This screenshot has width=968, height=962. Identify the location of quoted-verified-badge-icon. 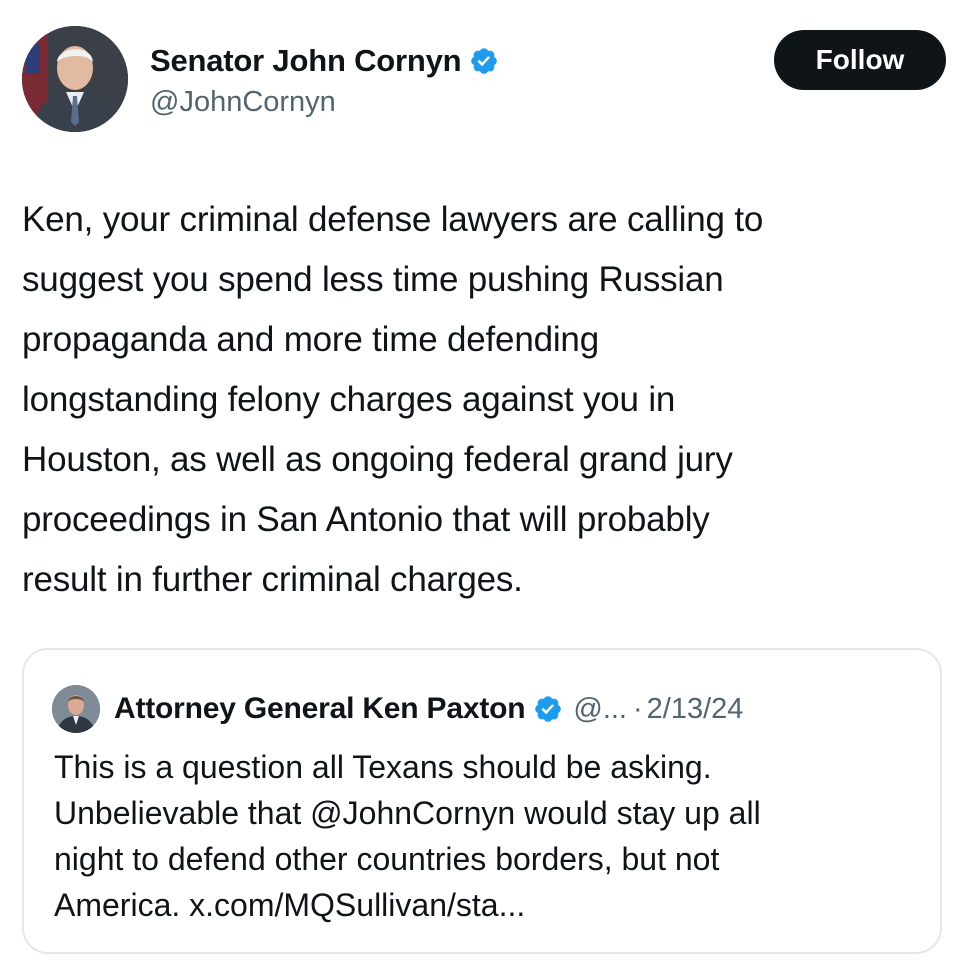
(548, 709).